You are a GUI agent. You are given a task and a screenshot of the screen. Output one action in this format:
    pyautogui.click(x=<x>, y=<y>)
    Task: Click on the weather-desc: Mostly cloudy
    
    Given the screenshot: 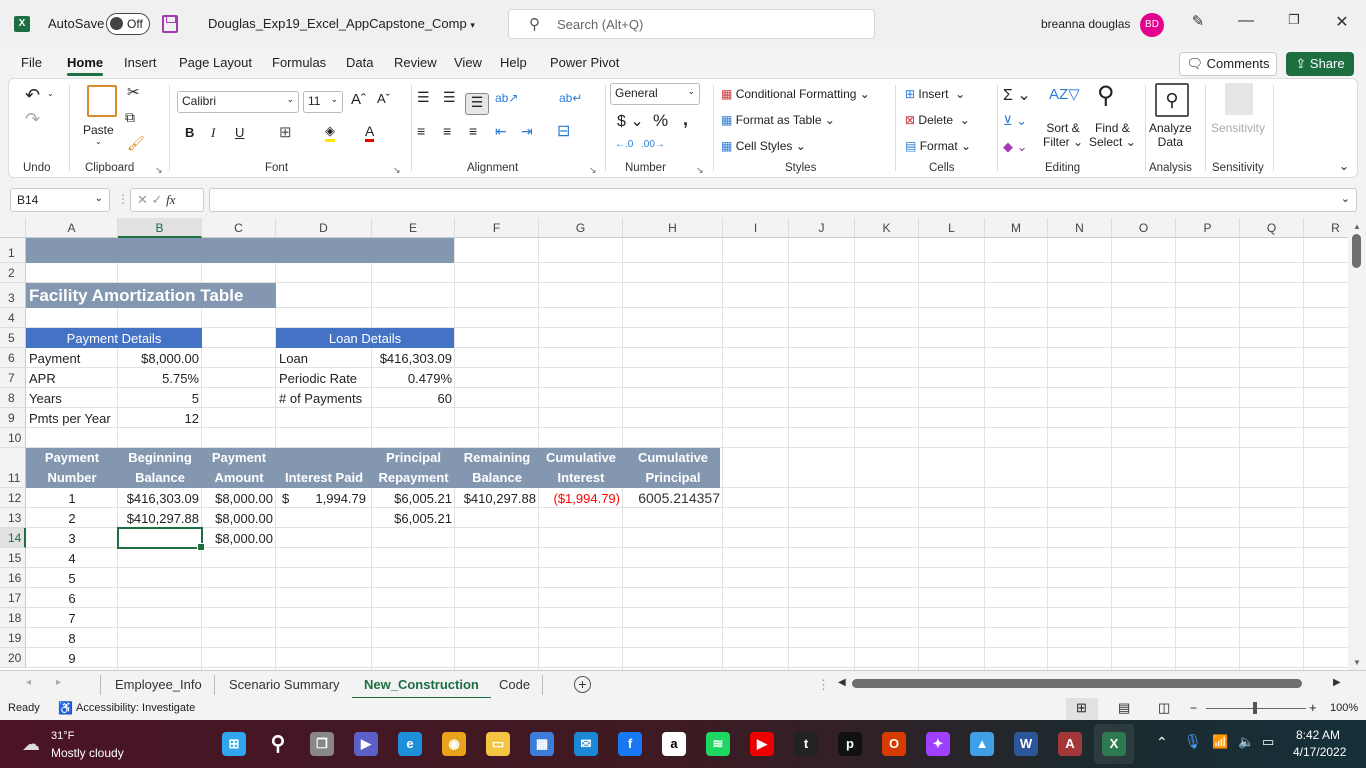 What is the action you would take?
    pyautogui.click(x=87, y=753)
    